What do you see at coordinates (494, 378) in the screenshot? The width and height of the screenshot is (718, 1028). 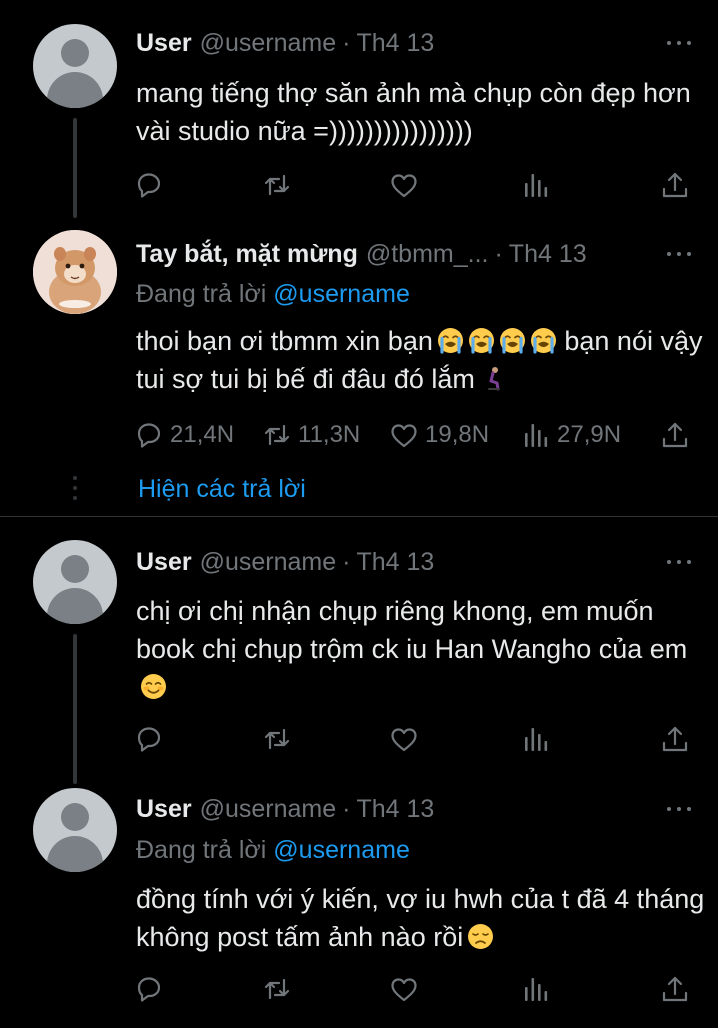 I see `person-kneeling-icon` at bounding box center [494, 378].